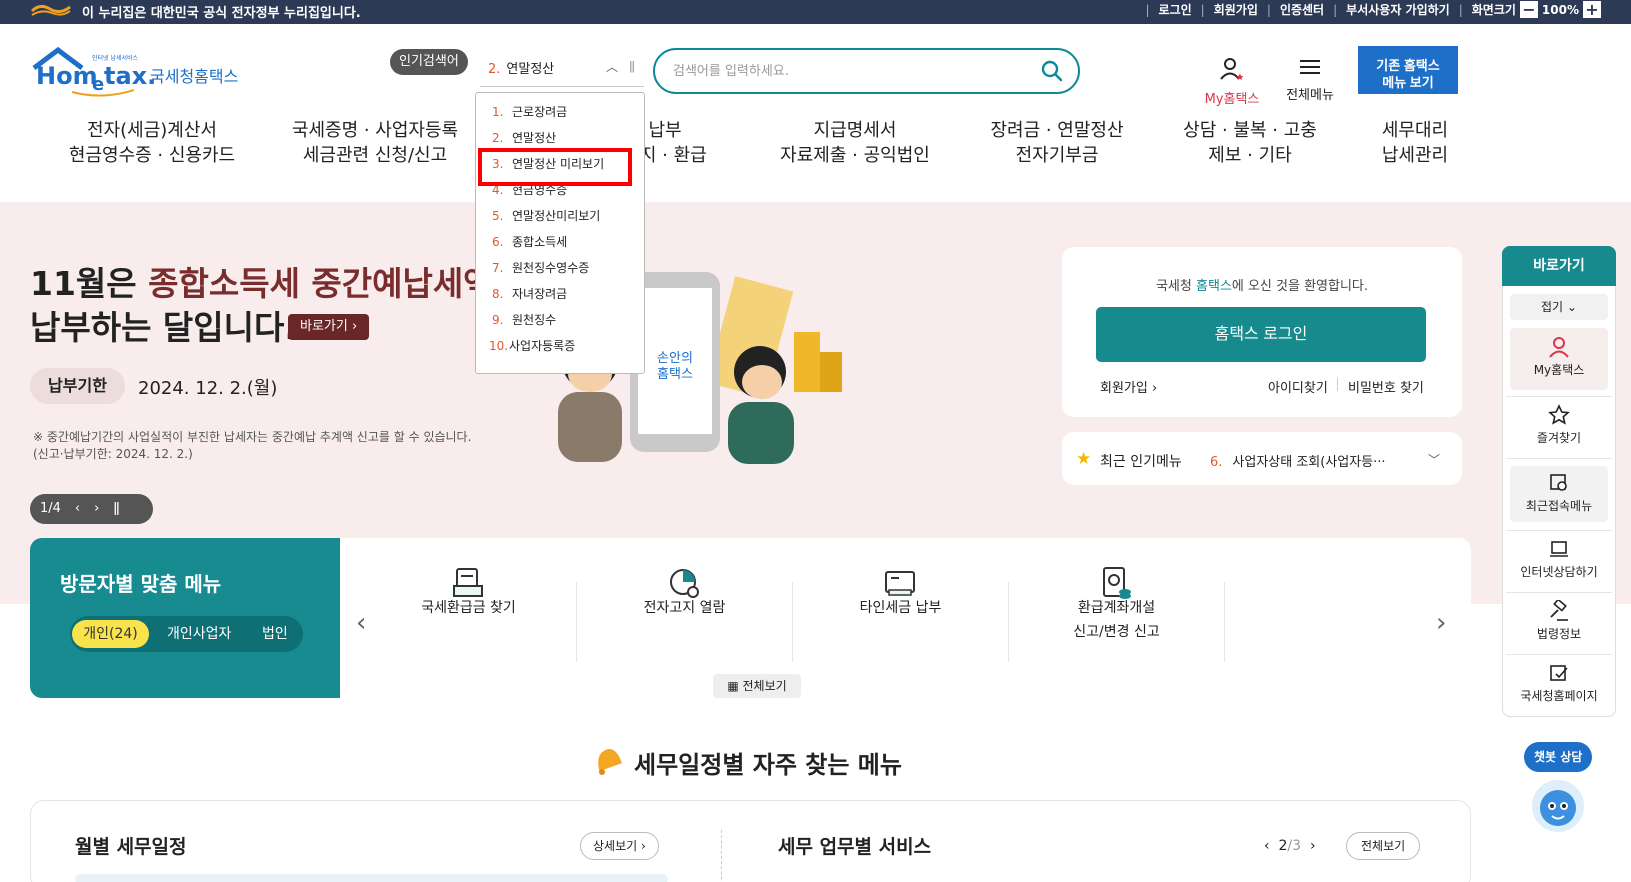 Image resolution: width=1631 pixels, height=882 pixels. What do you see at coordinates (110, 634) in the screenshot?
I see `tab-personal: 개인(24)` at bounding box center [110, 634].